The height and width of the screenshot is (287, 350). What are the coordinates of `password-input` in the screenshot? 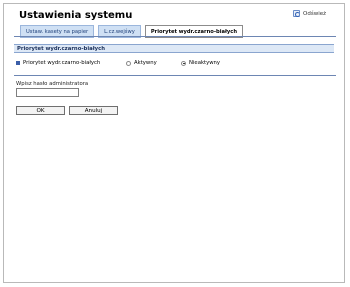 It's located at (47, 92).